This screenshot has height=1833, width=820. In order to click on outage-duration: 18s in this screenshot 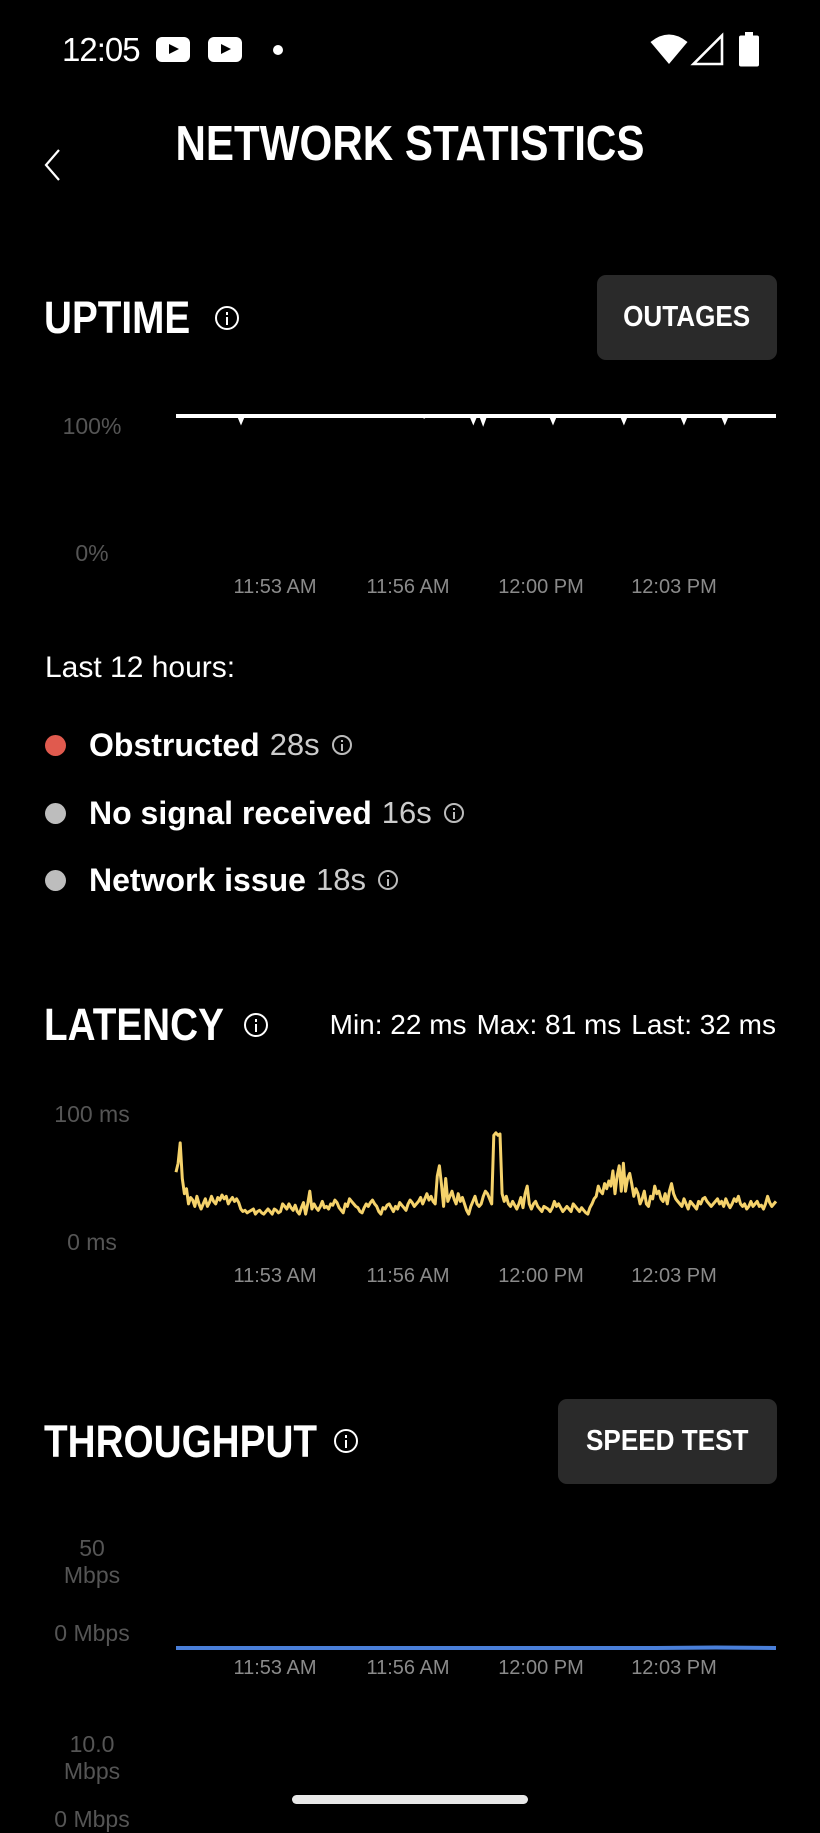, I will do `click(340, 879)`.